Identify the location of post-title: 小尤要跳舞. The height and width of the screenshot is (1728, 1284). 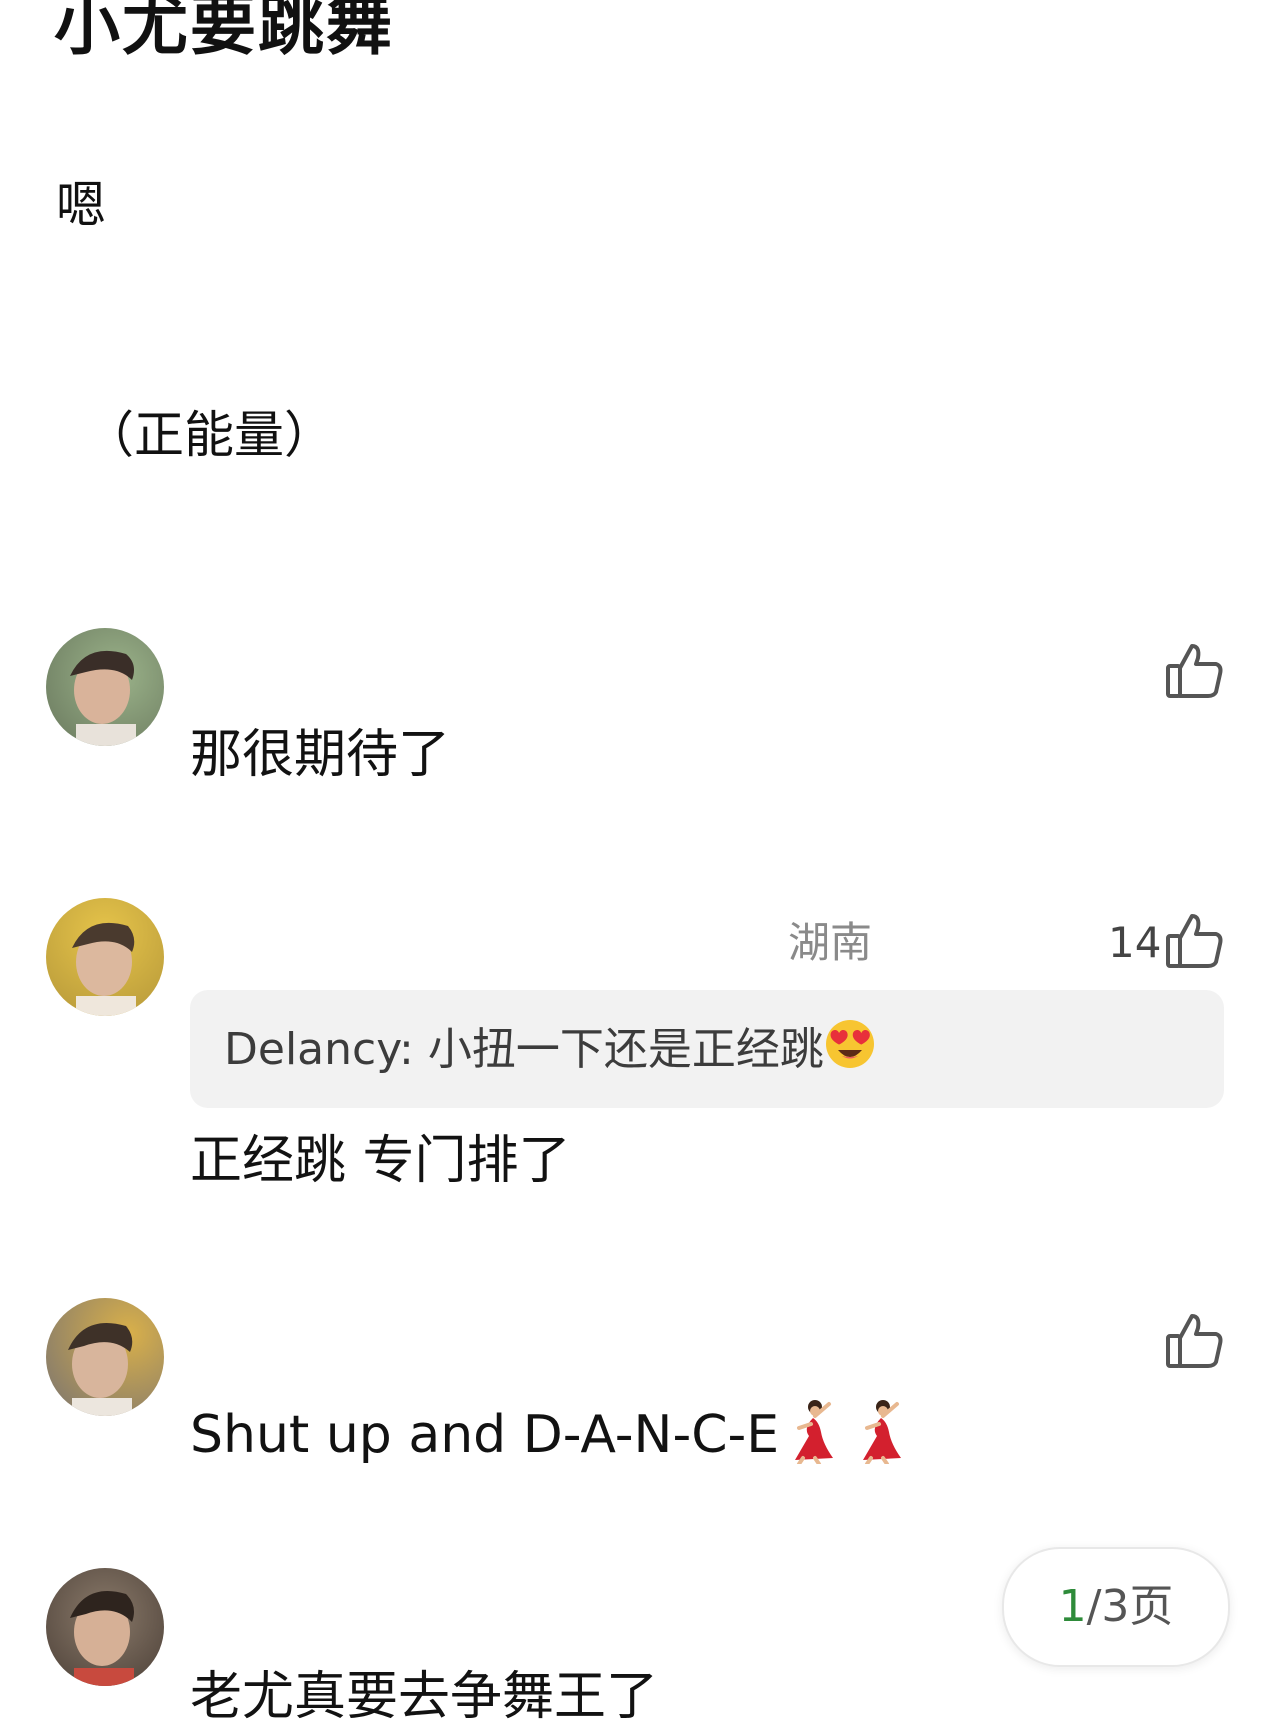
(224, 32).